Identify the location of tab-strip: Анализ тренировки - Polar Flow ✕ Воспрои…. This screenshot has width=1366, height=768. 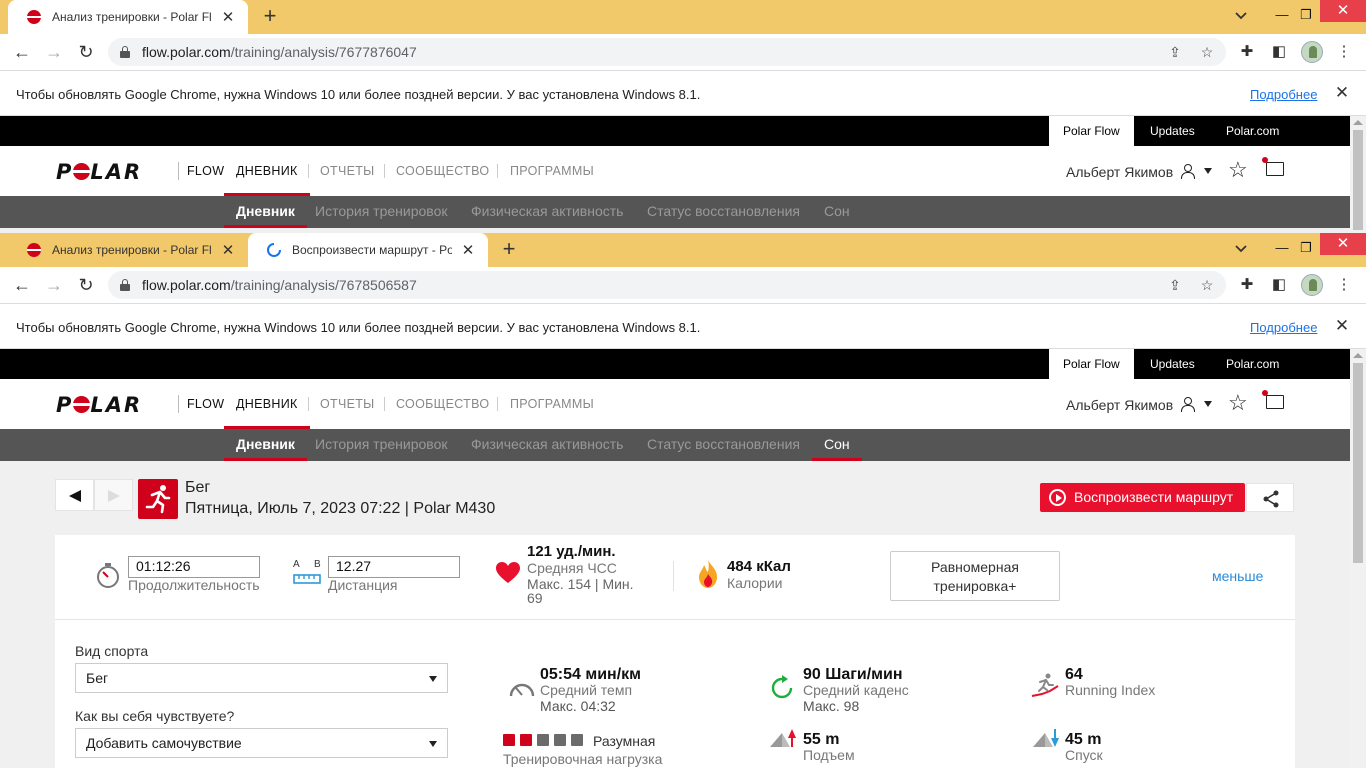
(683, 250).